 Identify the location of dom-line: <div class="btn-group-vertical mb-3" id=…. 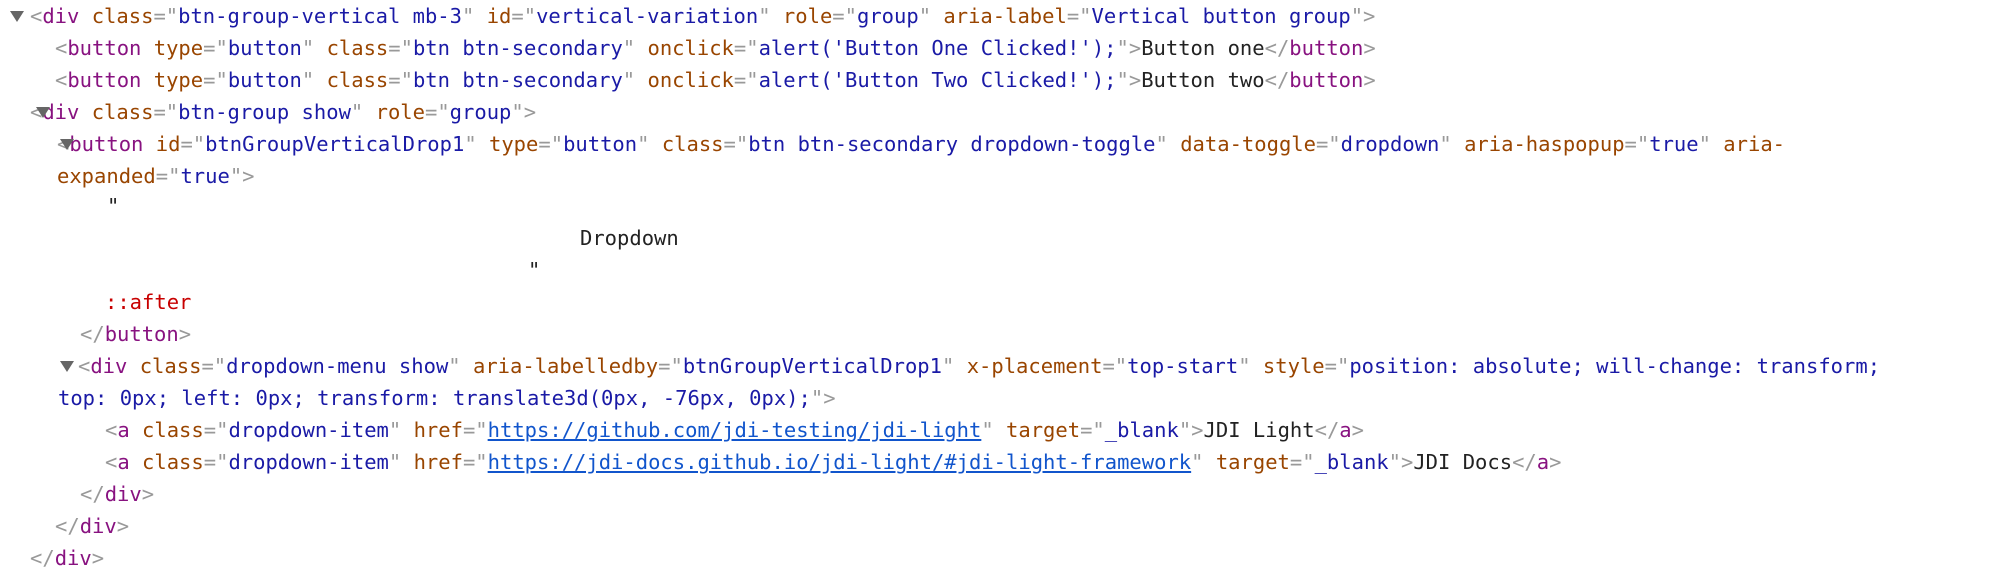
(692, 16).